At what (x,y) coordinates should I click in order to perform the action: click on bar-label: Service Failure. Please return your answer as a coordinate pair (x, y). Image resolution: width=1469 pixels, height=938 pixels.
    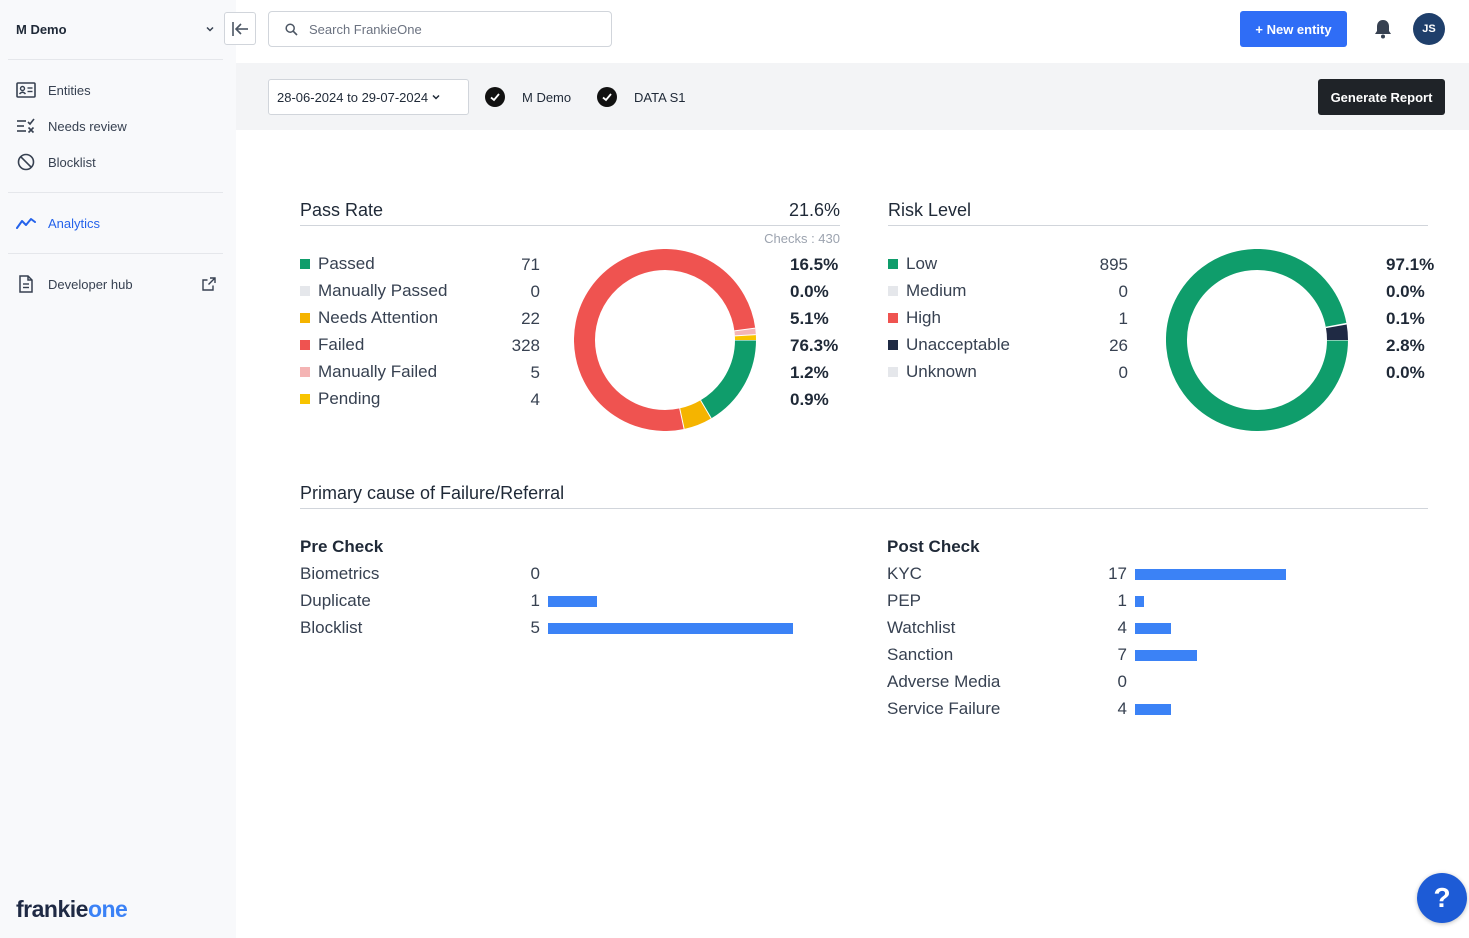
    Looking at the image, I should click on (944, 708).